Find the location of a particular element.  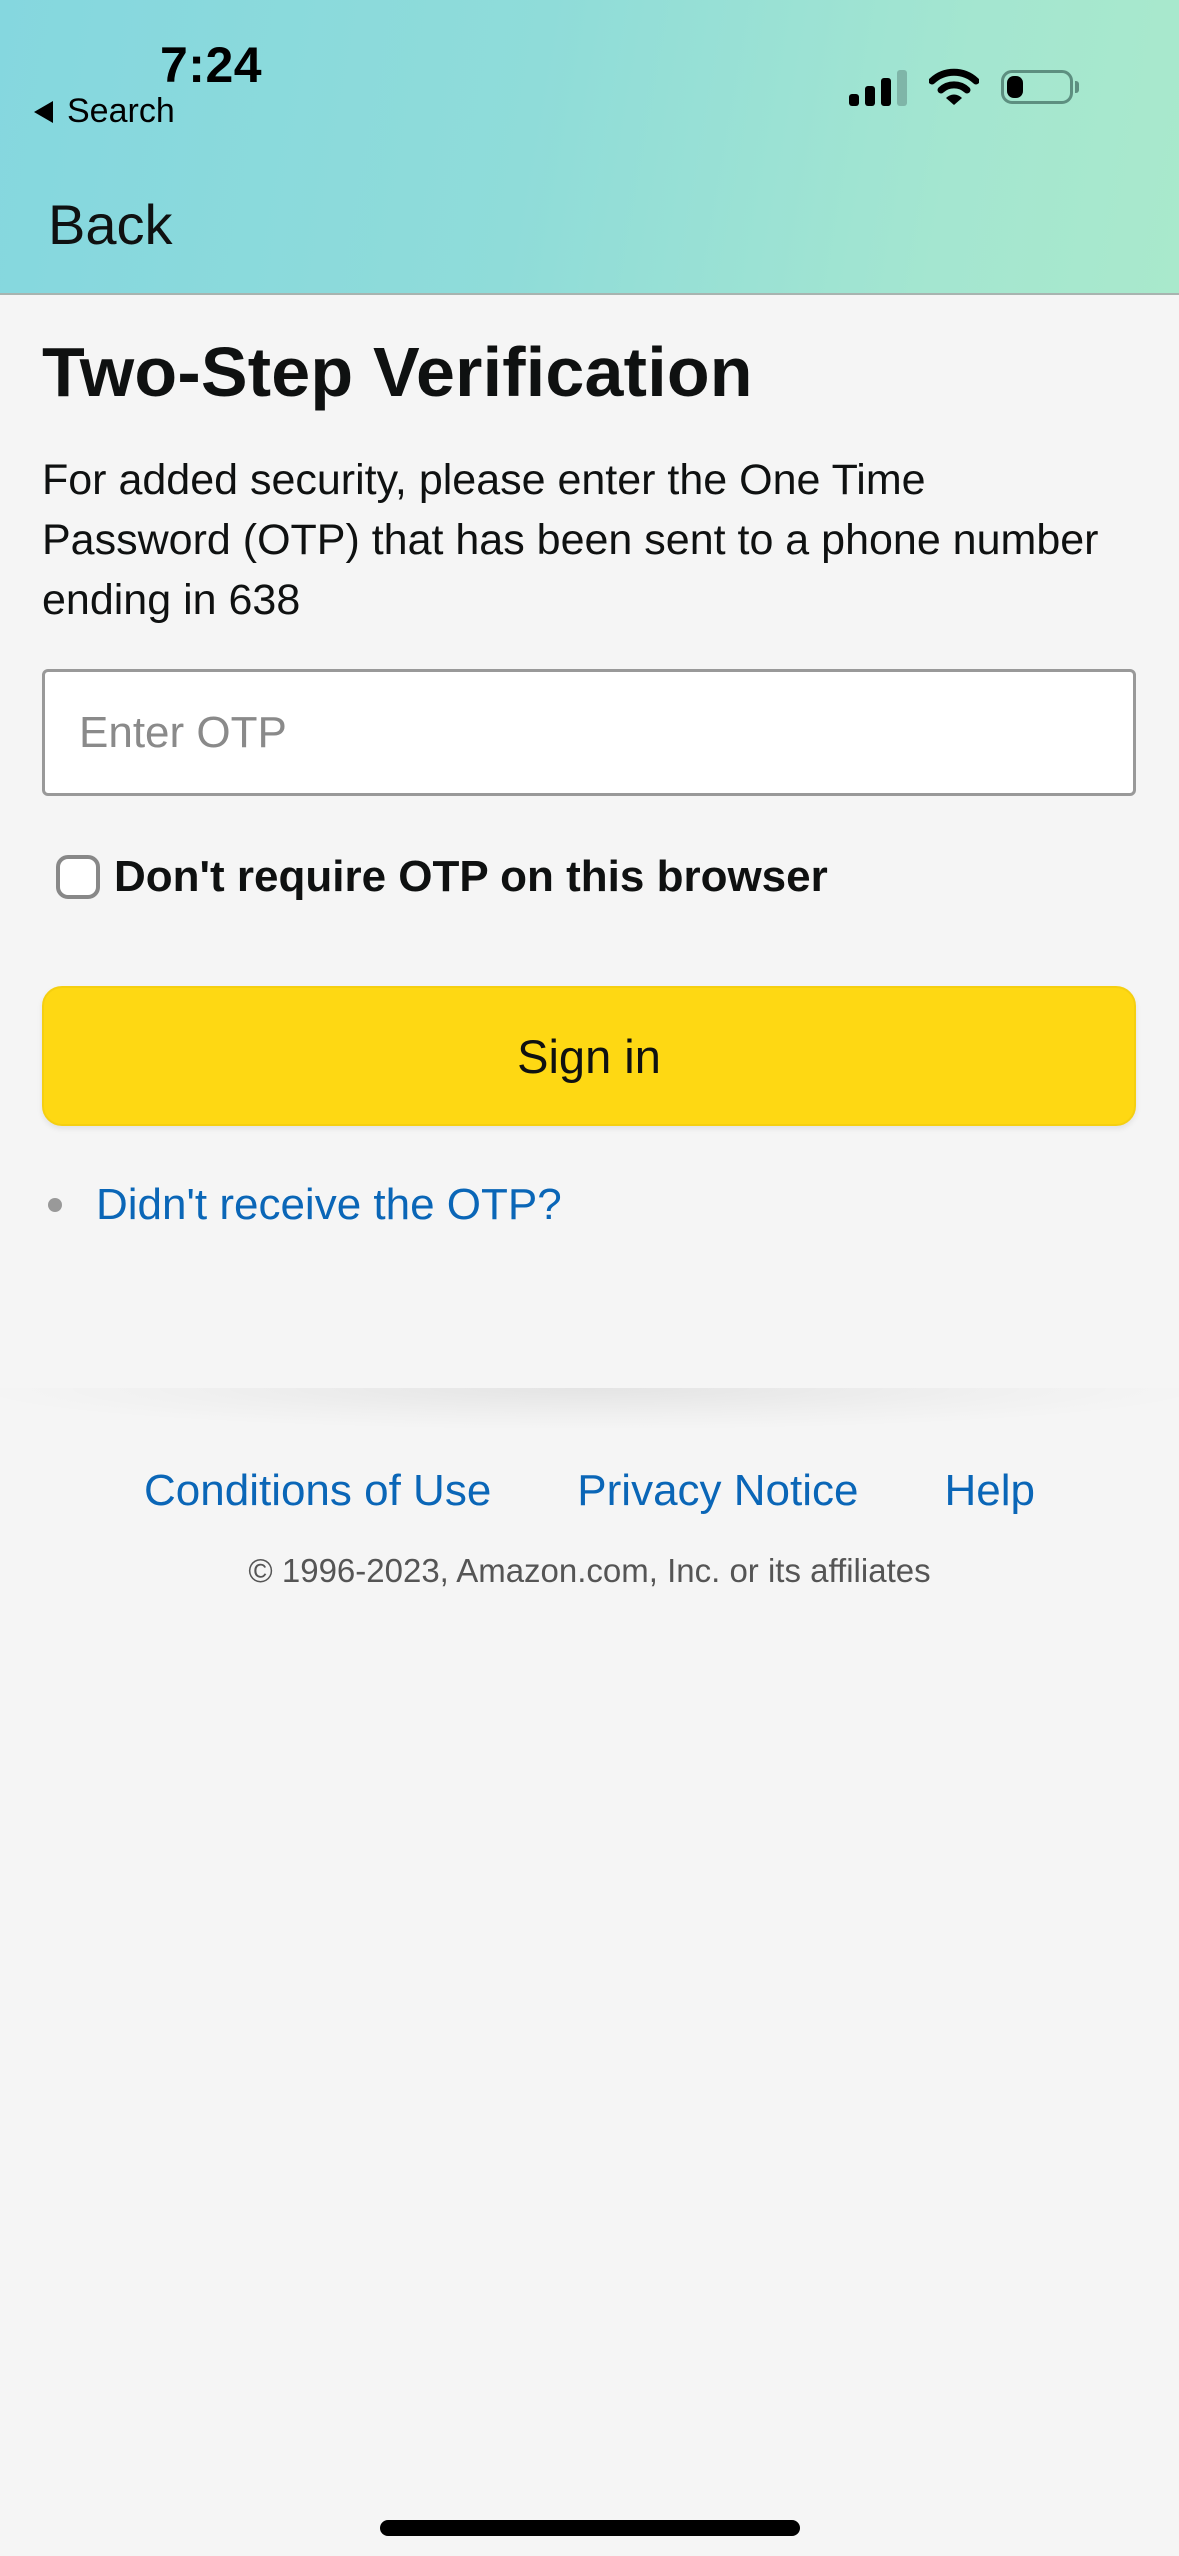

status-time: 7:24 is located at coordinates (211, 65).